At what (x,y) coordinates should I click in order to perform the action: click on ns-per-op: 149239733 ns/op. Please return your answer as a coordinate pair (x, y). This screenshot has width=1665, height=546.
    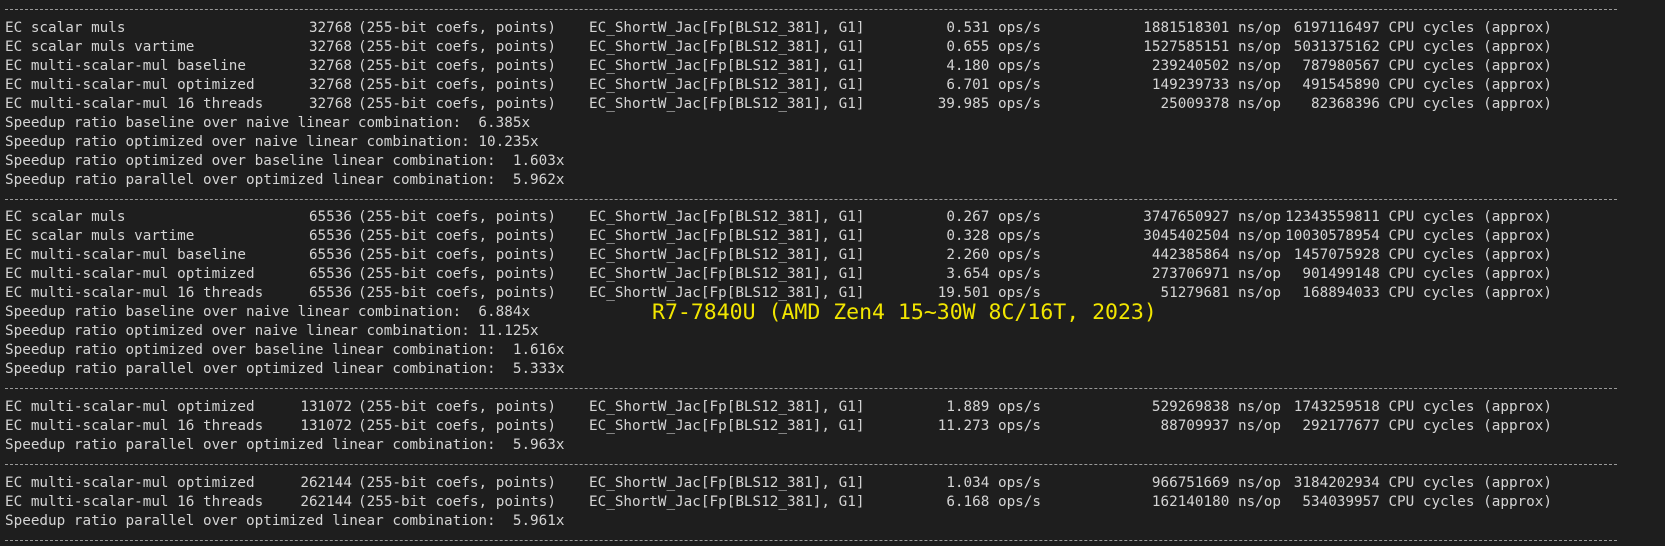
    Looking at the image, I should click on (1216, 84).